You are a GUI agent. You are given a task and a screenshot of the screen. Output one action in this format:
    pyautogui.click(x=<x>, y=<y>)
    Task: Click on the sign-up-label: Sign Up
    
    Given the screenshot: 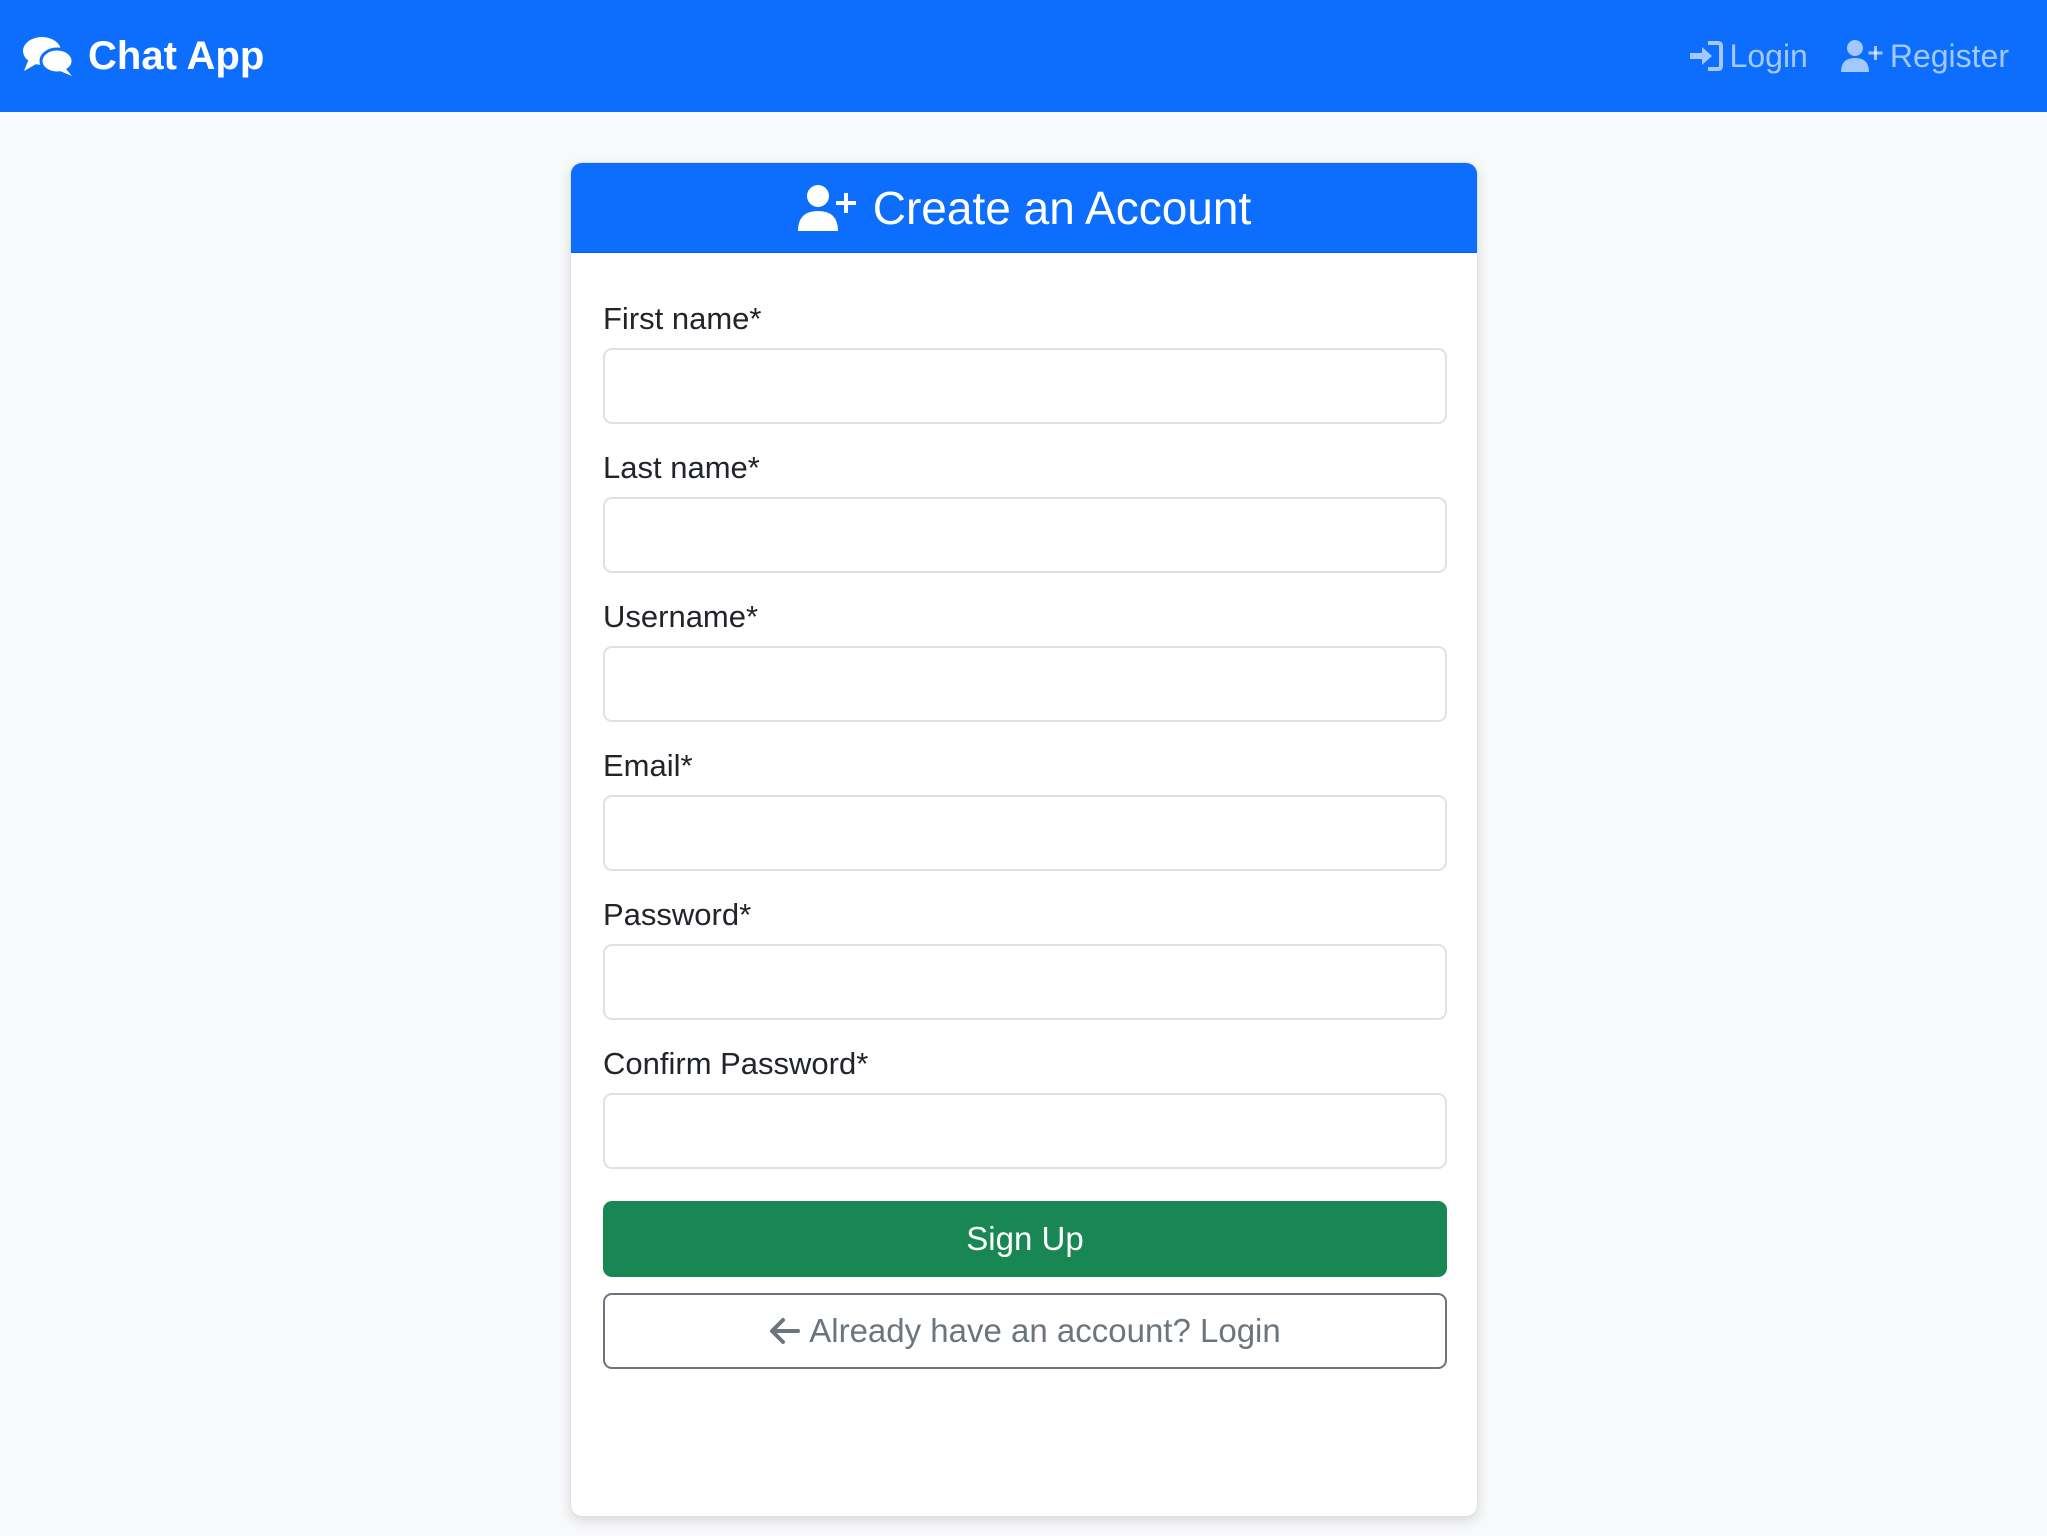 What is the action you would take?
    pyautogui.click(x=1025, y=1238)
    